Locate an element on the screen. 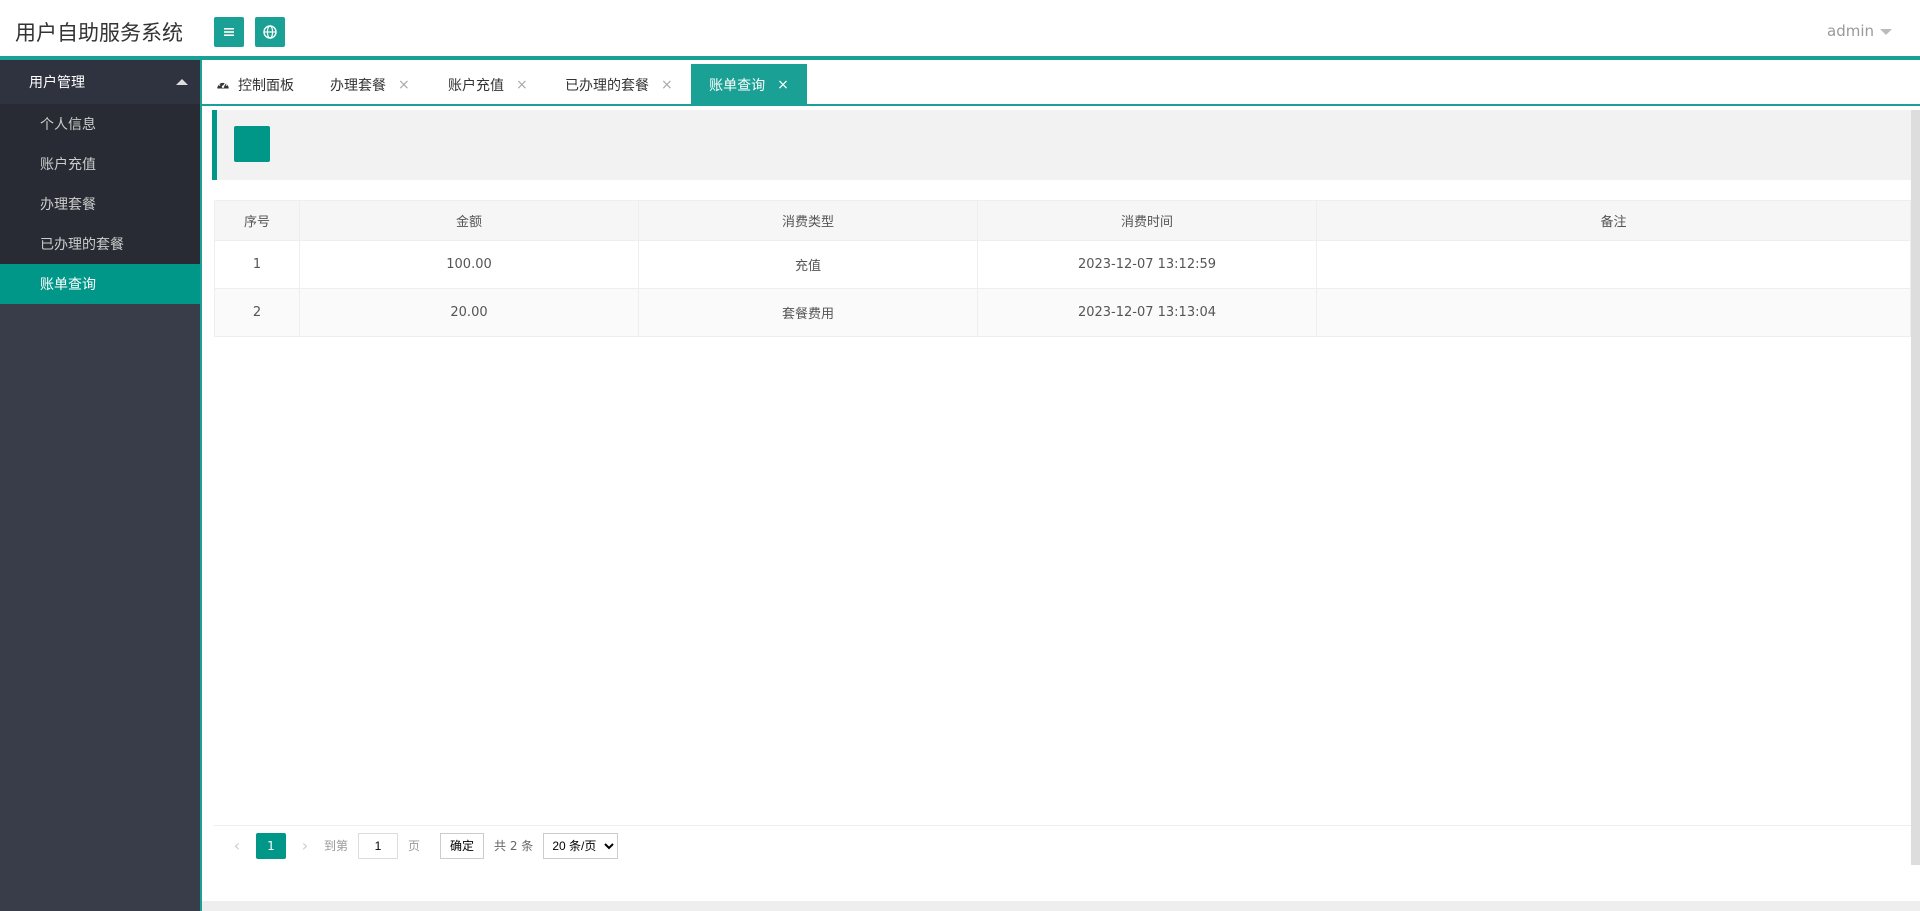 The height and width of the screenshot is (911, 1920). current-page: 1 is located at coordinates (271, 845).